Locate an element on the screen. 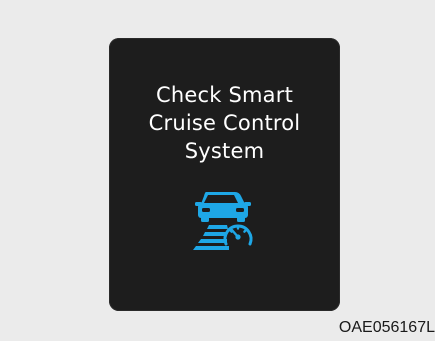  message-line-3: System is located at coordinates (224, 151).